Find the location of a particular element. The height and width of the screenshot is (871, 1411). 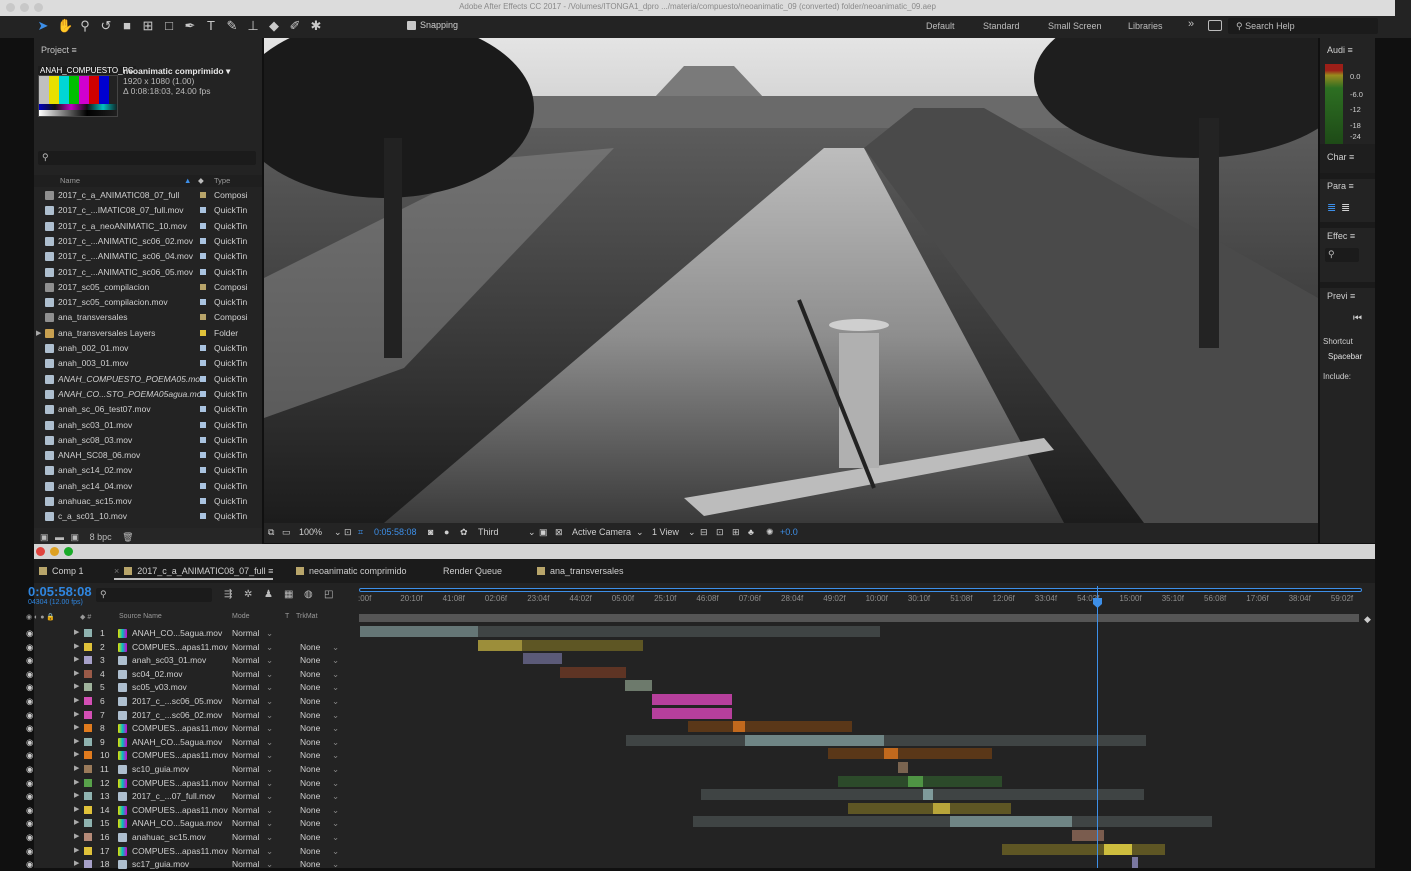

eraser-tool-icon: ◆ is located at coordinates (274, 26).